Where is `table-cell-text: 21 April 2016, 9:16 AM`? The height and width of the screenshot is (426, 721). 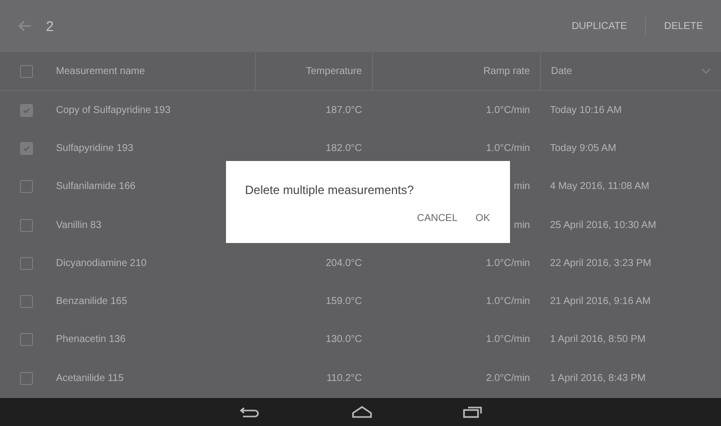
table-cell-text: 21 April 2016, 9:16 AM is located at coordinates (600, 302).